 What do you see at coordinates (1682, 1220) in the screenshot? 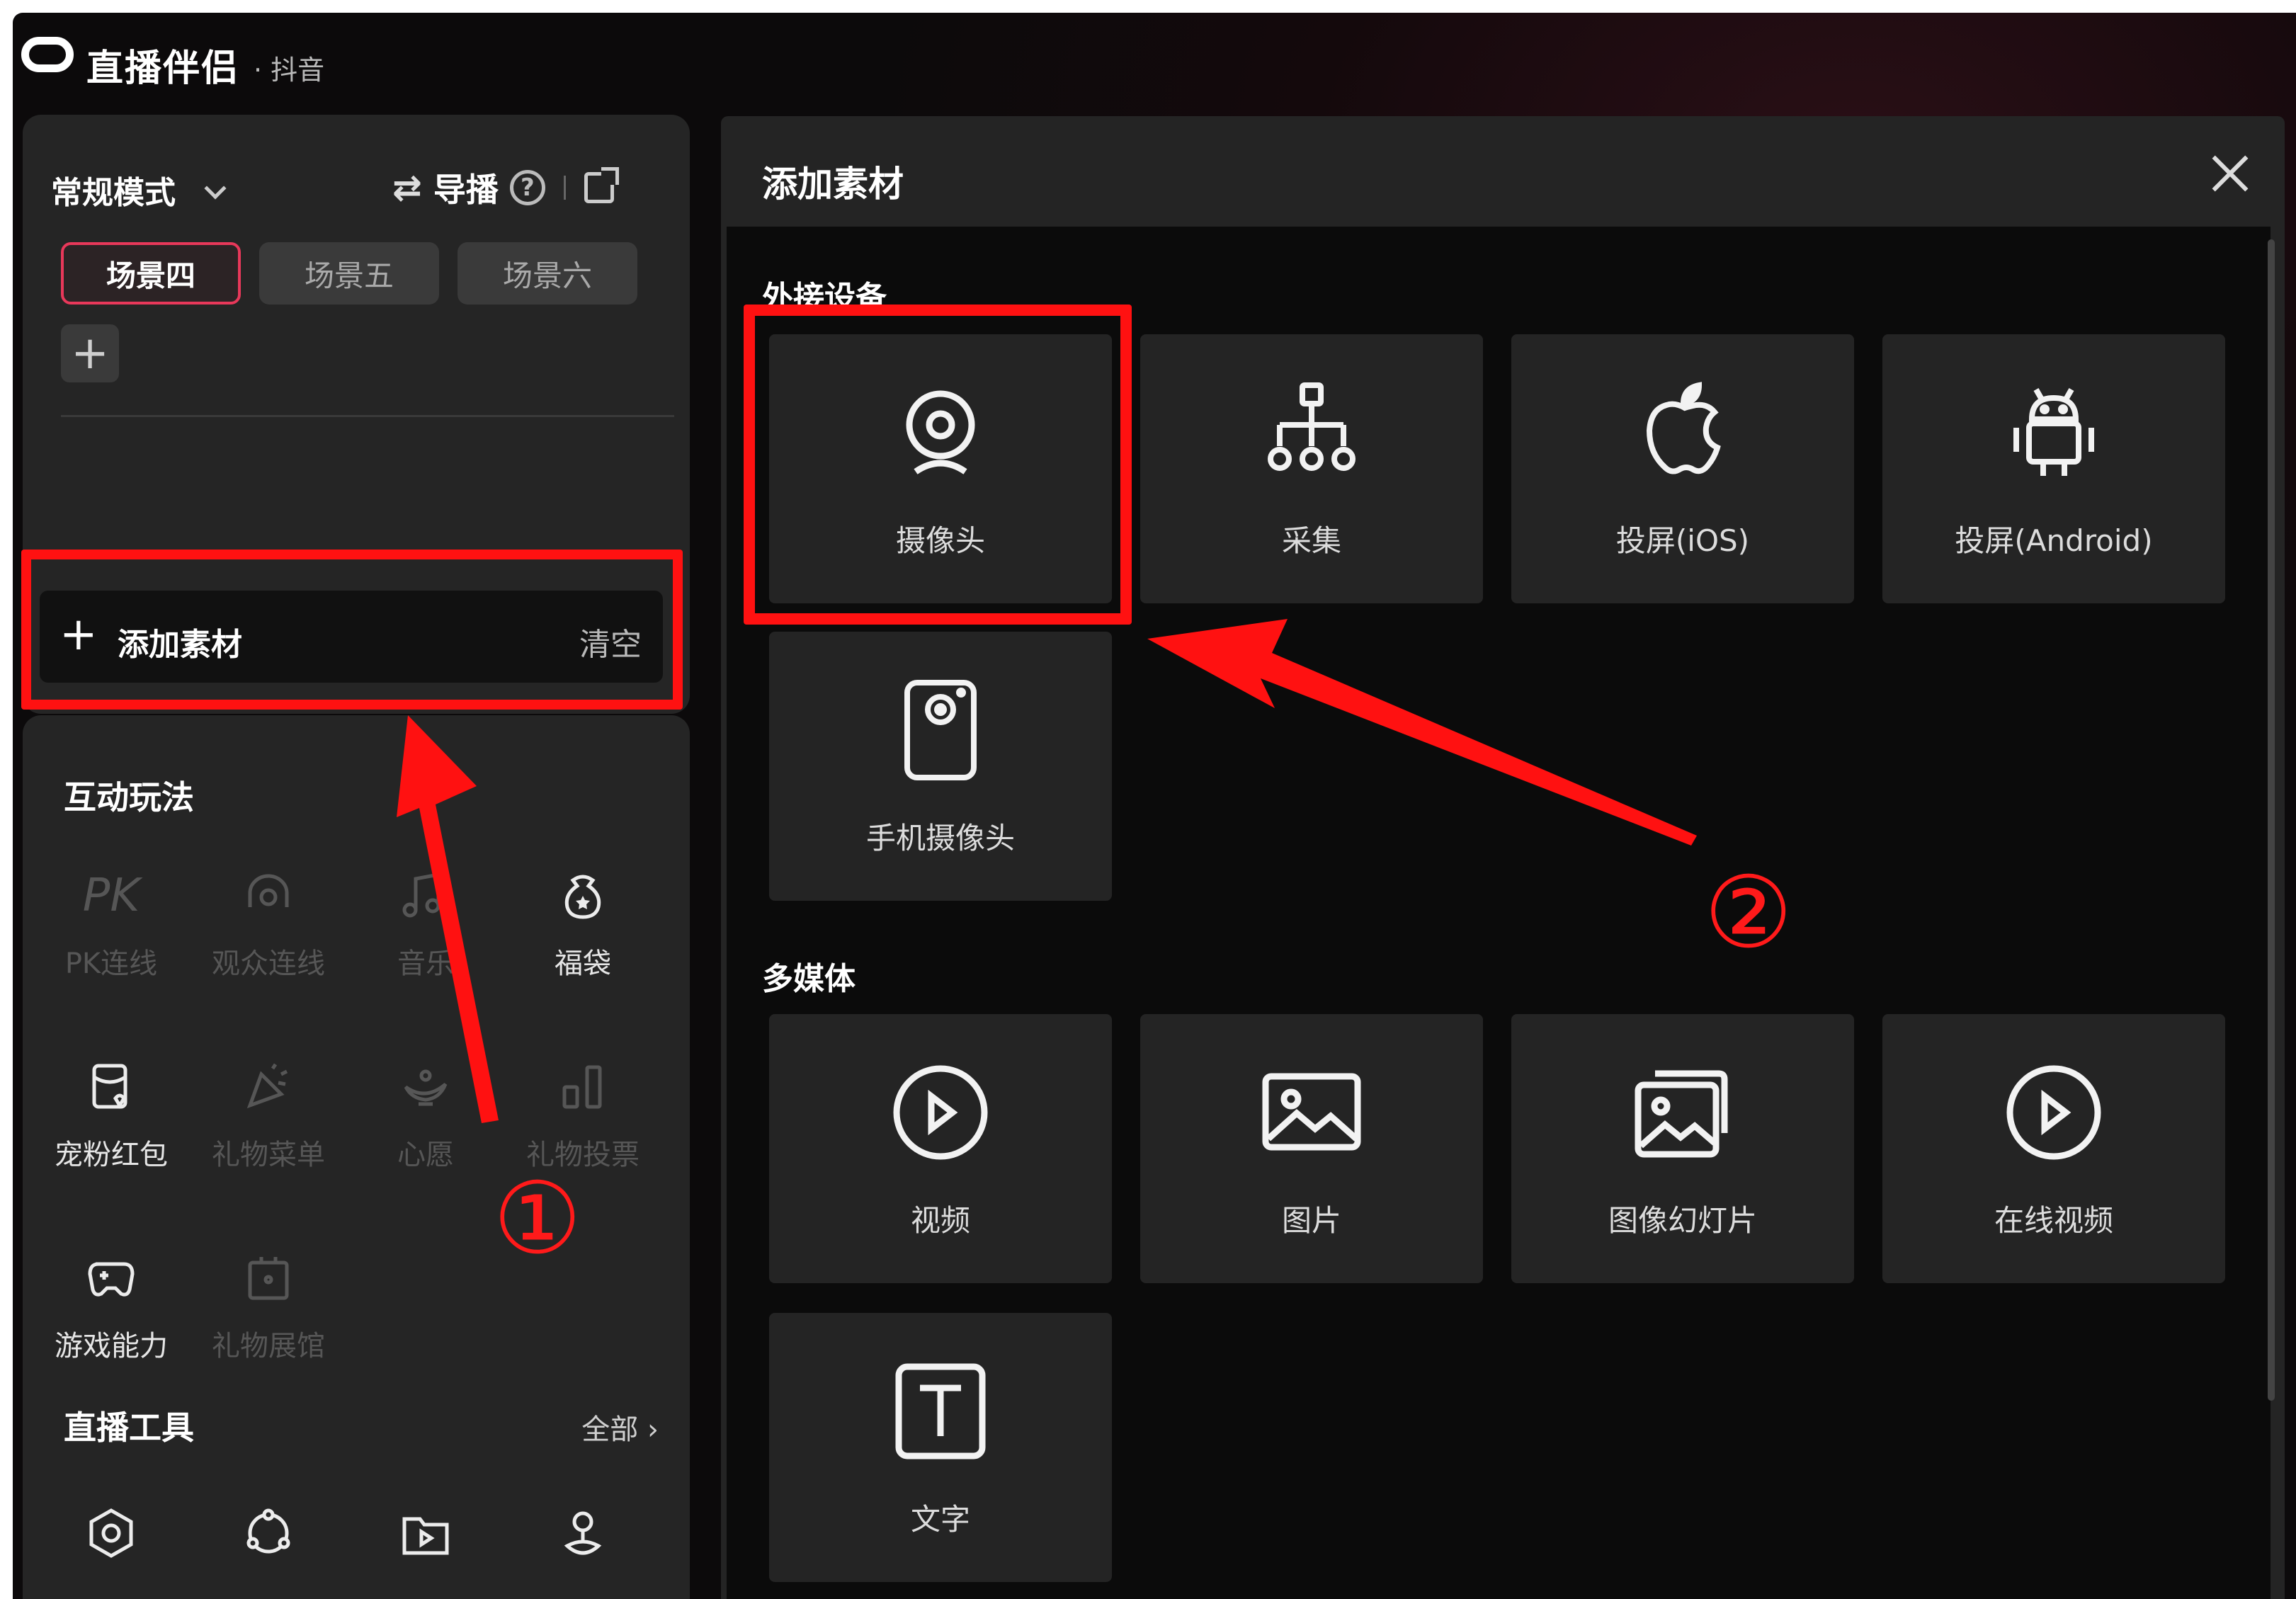
I see `tile-label: 图像幻灯片` at bounding box center [1682, 1220].